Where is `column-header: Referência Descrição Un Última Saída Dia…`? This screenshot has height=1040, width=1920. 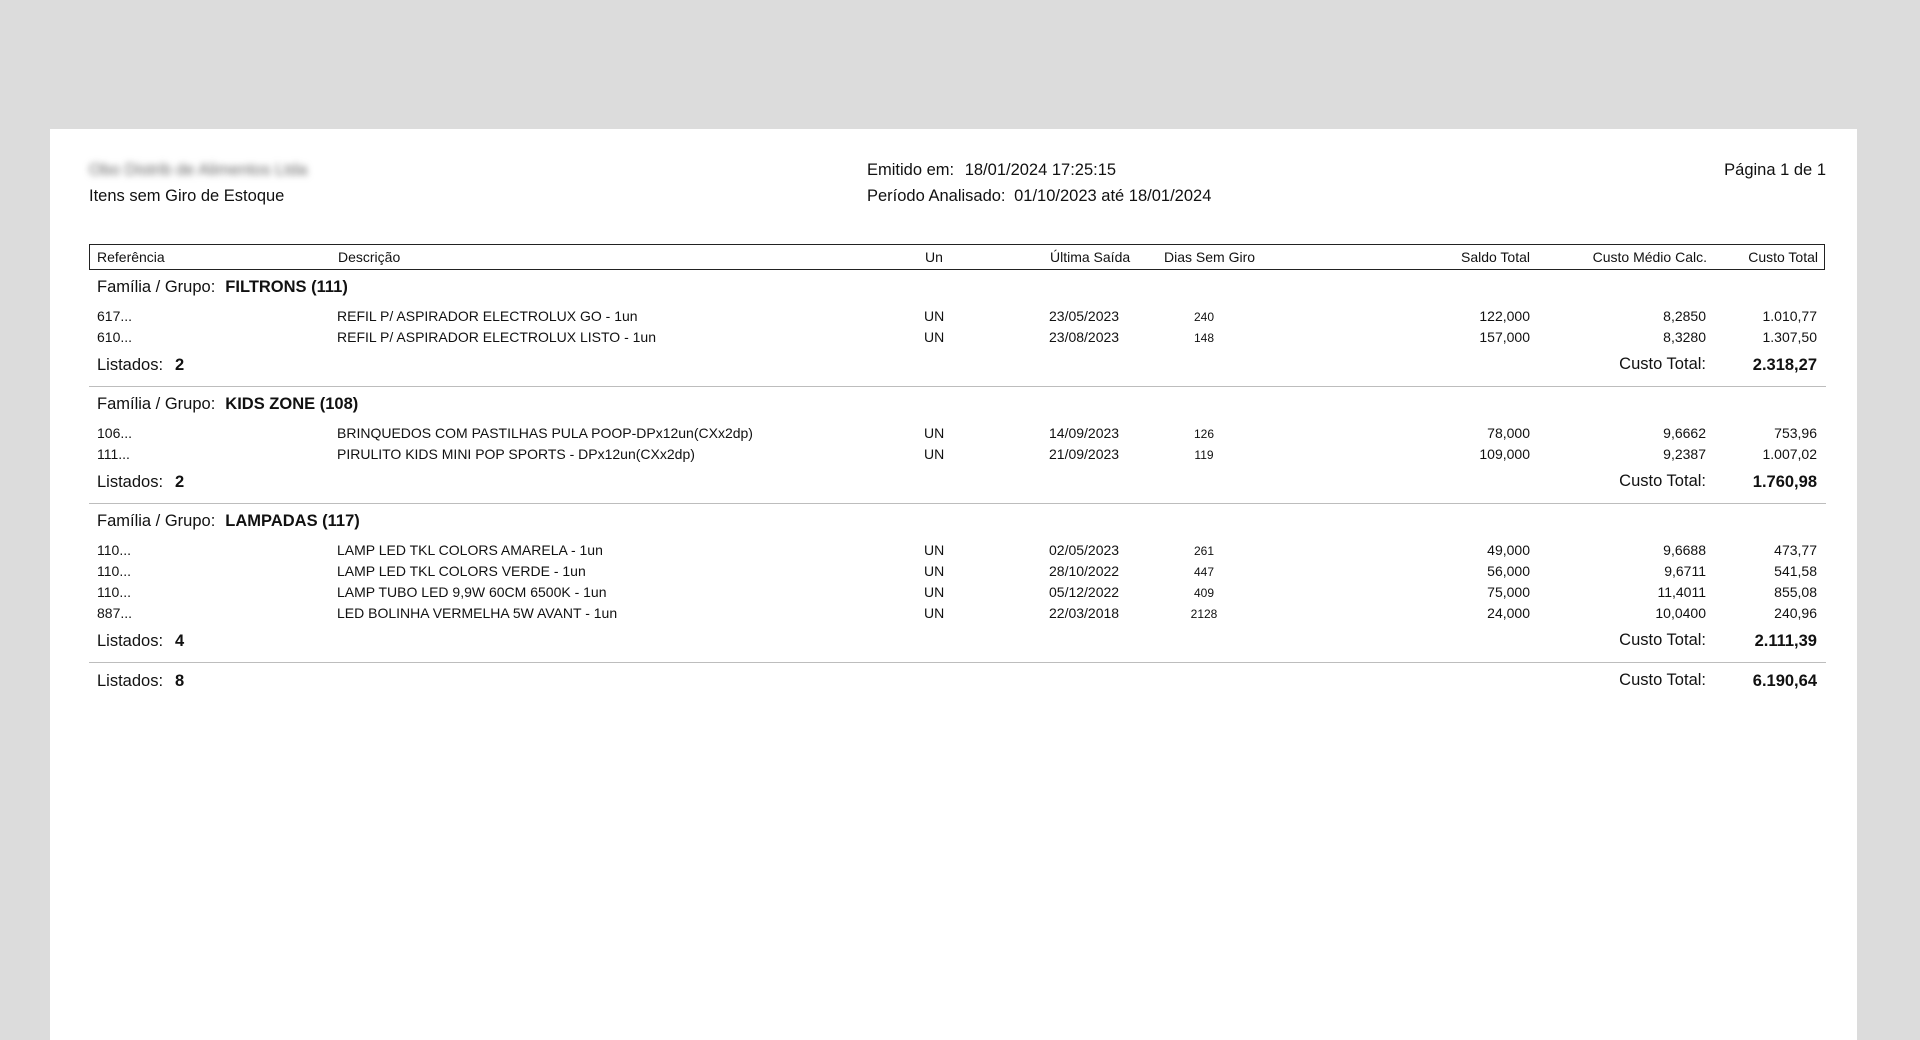 column-header: Referência Descrição Un Última Saída Dia… is located at coordinates (957, 257).